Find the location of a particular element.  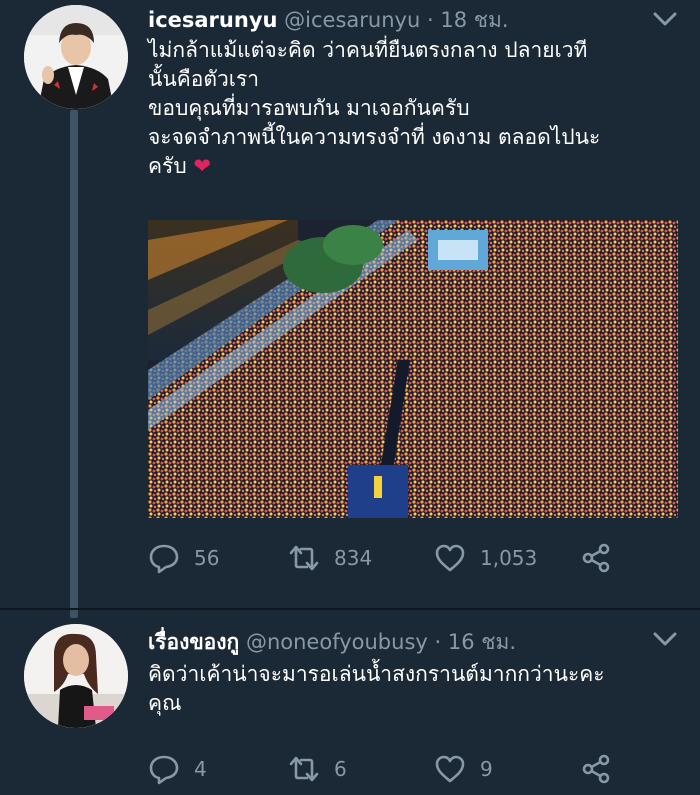

user-handle: @icesarunyu is located at coordinates (352, 20).